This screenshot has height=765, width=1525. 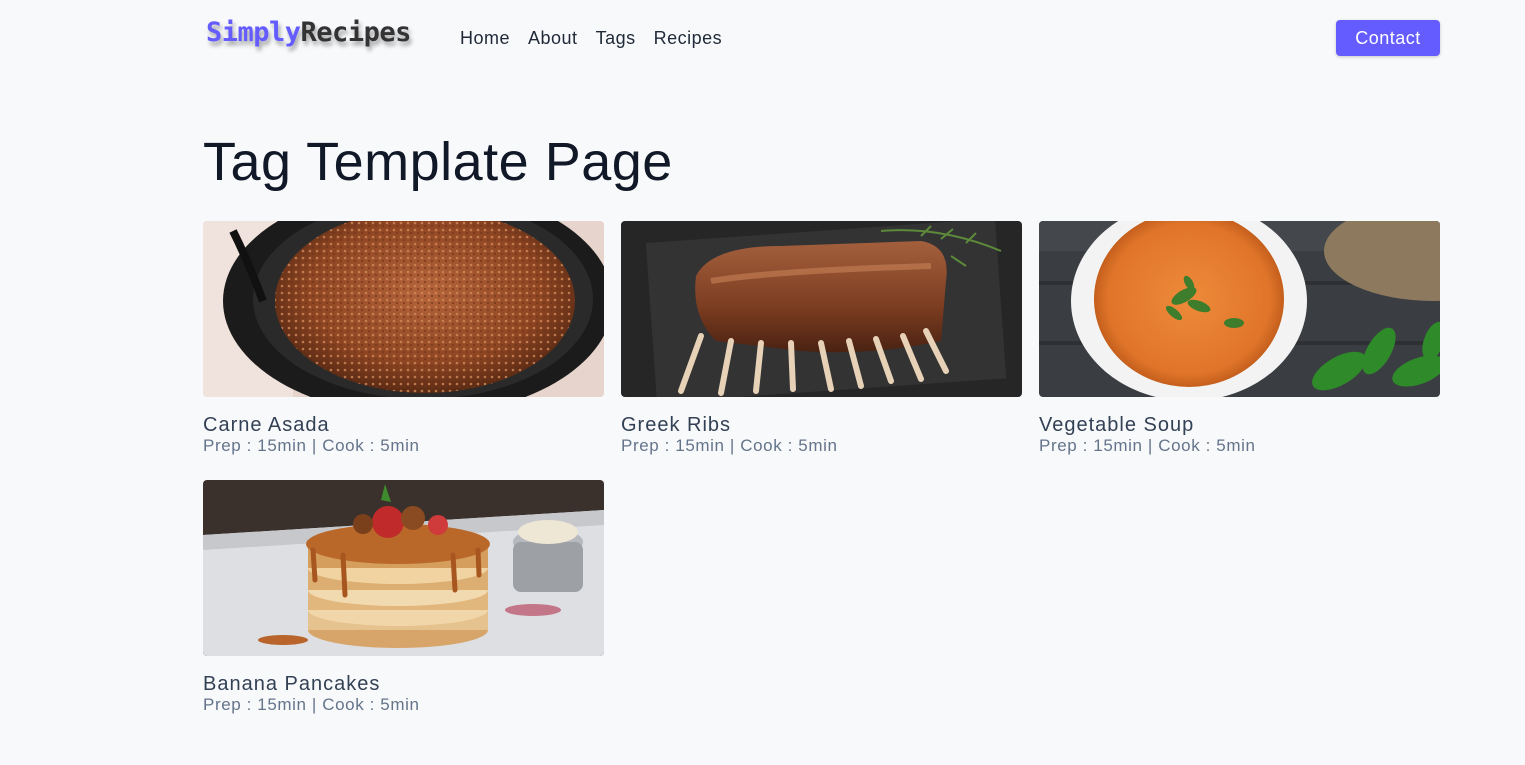 What do you see at coordinates (1117, 425) in the screenshot?
I see `recipe-title: Vegetable Soup` at bounding box center [1117, 425].